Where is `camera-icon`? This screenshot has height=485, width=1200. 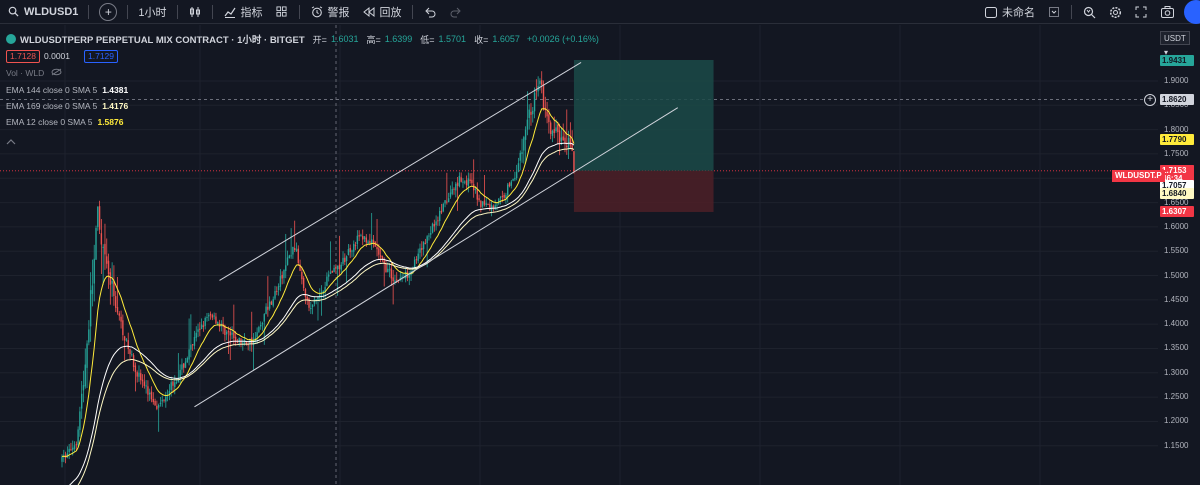 camera-icon is located at coordinates (1167, 12).